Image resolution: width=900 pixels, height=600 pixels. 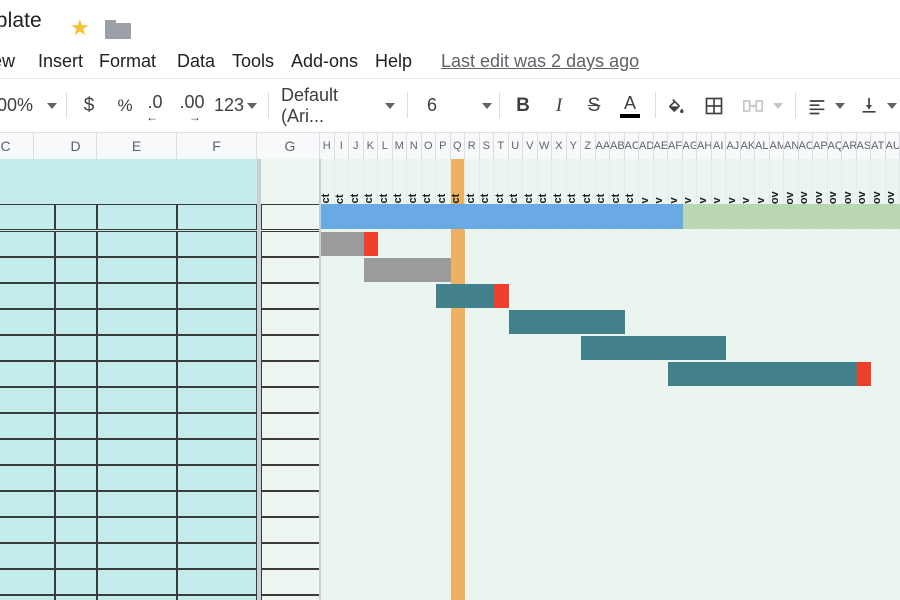 What do you see at coordinates (127, 61) in the screenshot?
I see `menu-item-format: Format` at bounding box center [127, 61].